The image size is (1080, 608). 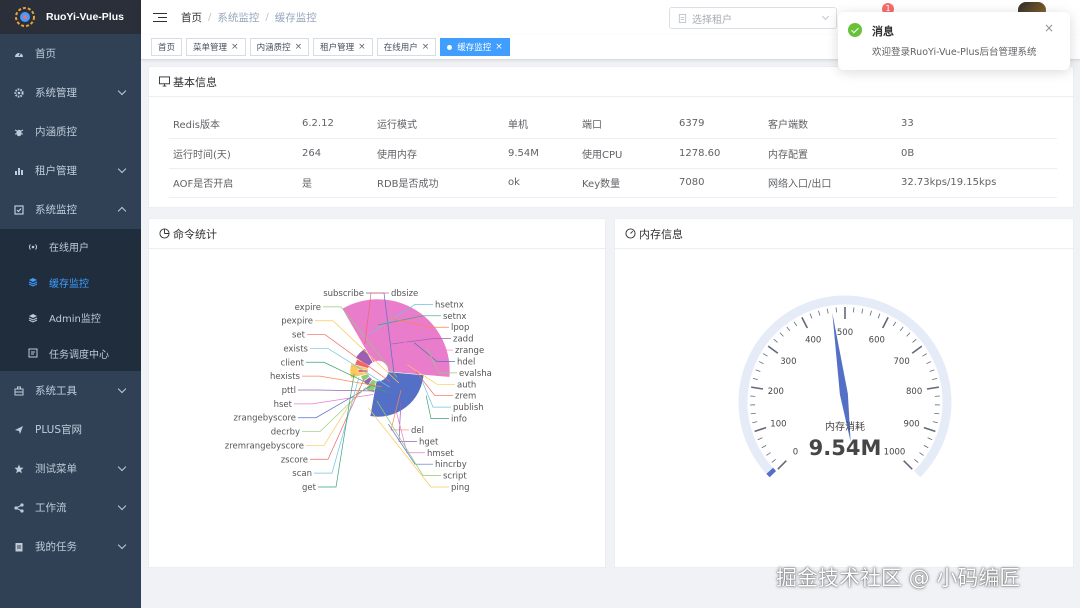 I want to click on job-icon, so click(x=33, y=353).